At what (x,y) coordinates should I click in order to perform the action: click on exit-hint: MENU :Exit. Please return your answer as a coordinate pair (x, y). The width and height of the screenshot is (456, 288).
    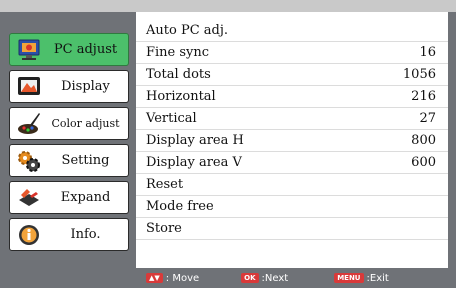
    Looking at the image, I should click on (361, 278).